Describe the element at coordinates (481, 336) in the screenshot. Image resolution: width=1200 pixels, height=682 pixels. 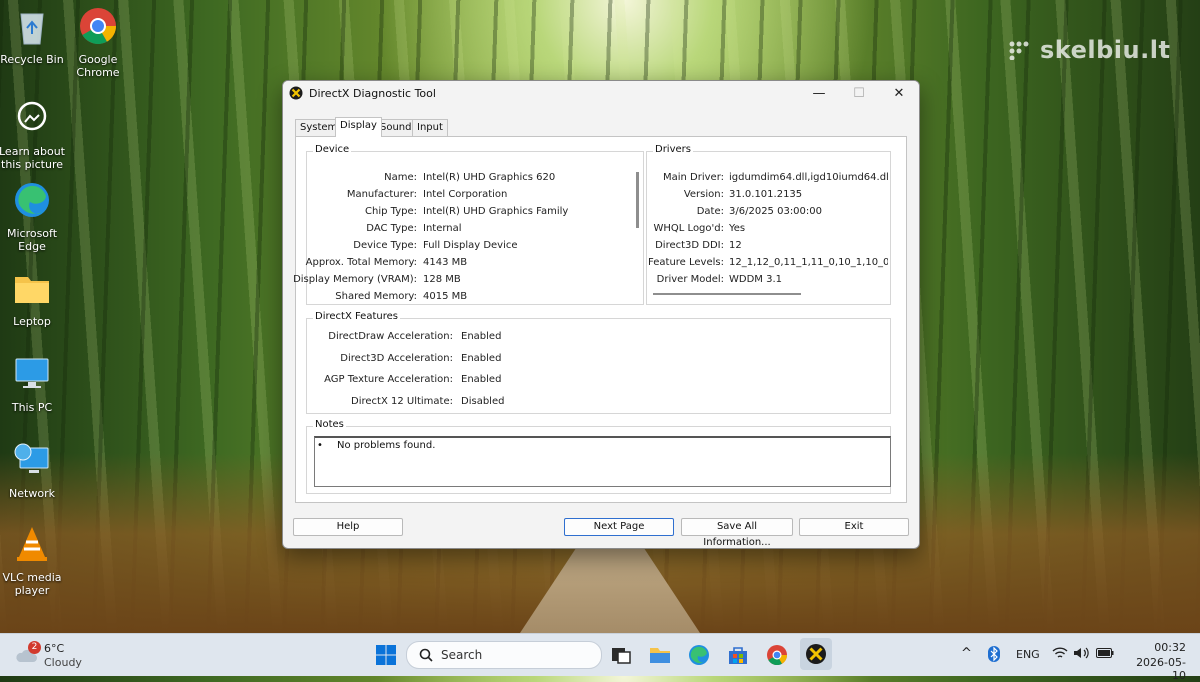
I see `feature-directdraw-value: Enabled` at that location.